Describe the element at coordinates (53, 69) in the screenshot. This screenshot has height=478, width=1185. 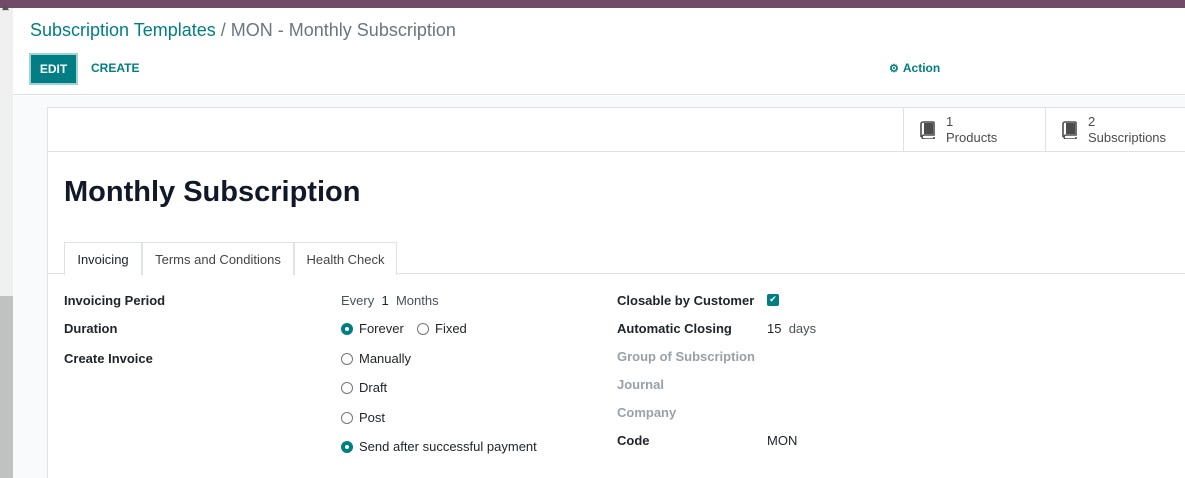
I see `edit-button: EDIT` at that location.